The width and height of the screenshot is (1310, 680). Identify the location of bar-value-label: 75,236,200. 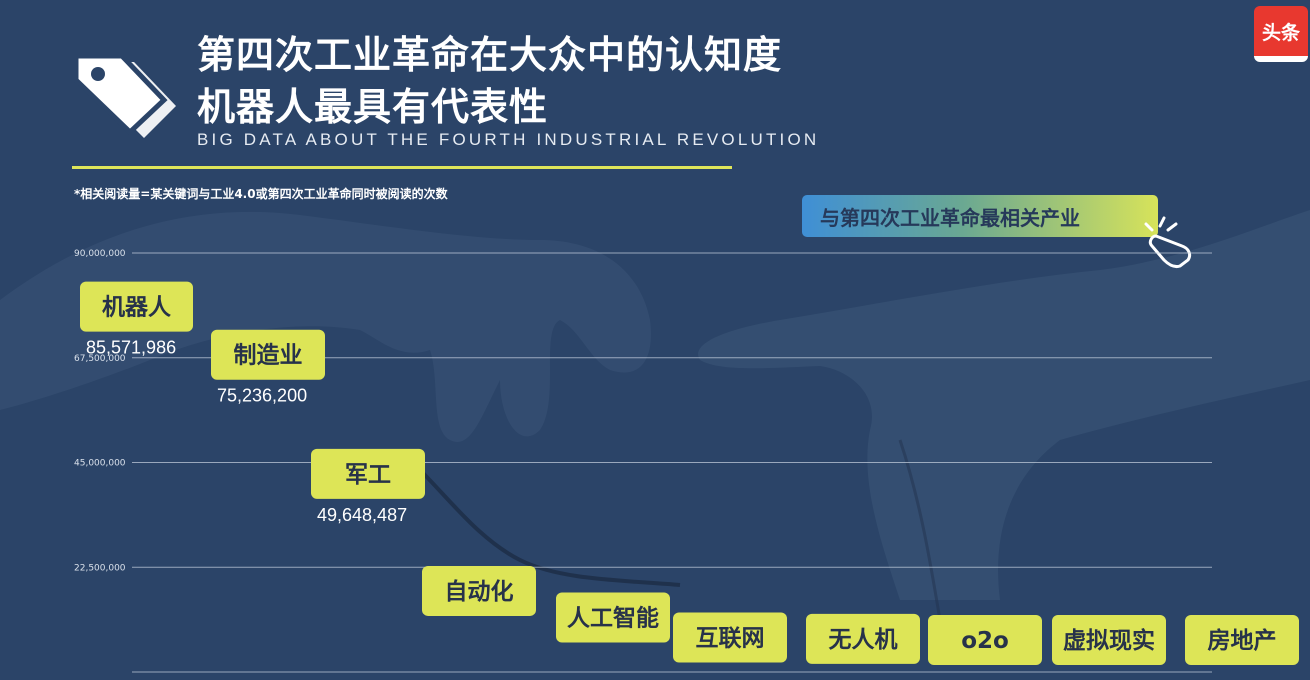
(262, 396).